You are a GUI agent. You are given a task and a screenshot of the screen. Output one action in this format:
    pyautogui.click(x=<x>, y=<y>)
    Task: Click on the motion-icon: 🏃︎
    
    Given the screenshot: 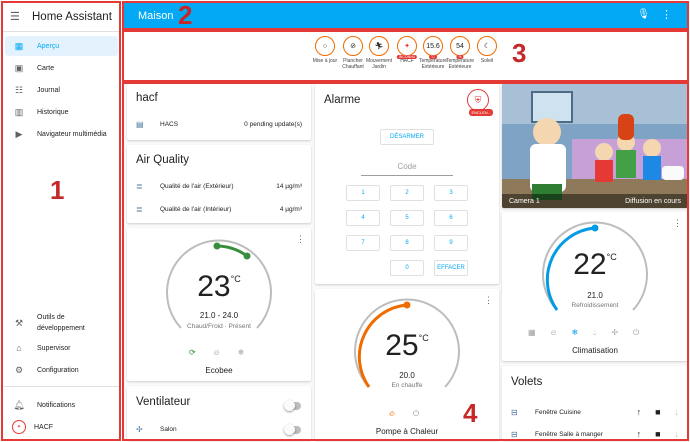 What is the action you would take?
    pyautogui.click(x=379, y=46)
    